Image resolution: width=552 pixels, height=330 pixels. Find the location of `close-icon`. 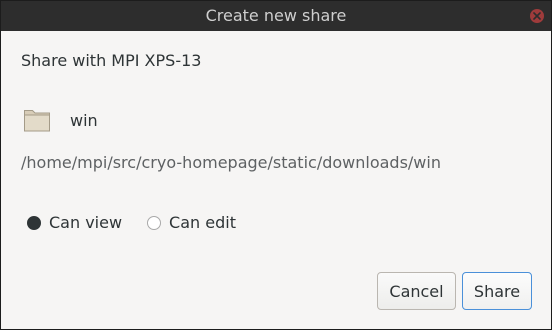

close-icon is located at coordinates (537, 16).